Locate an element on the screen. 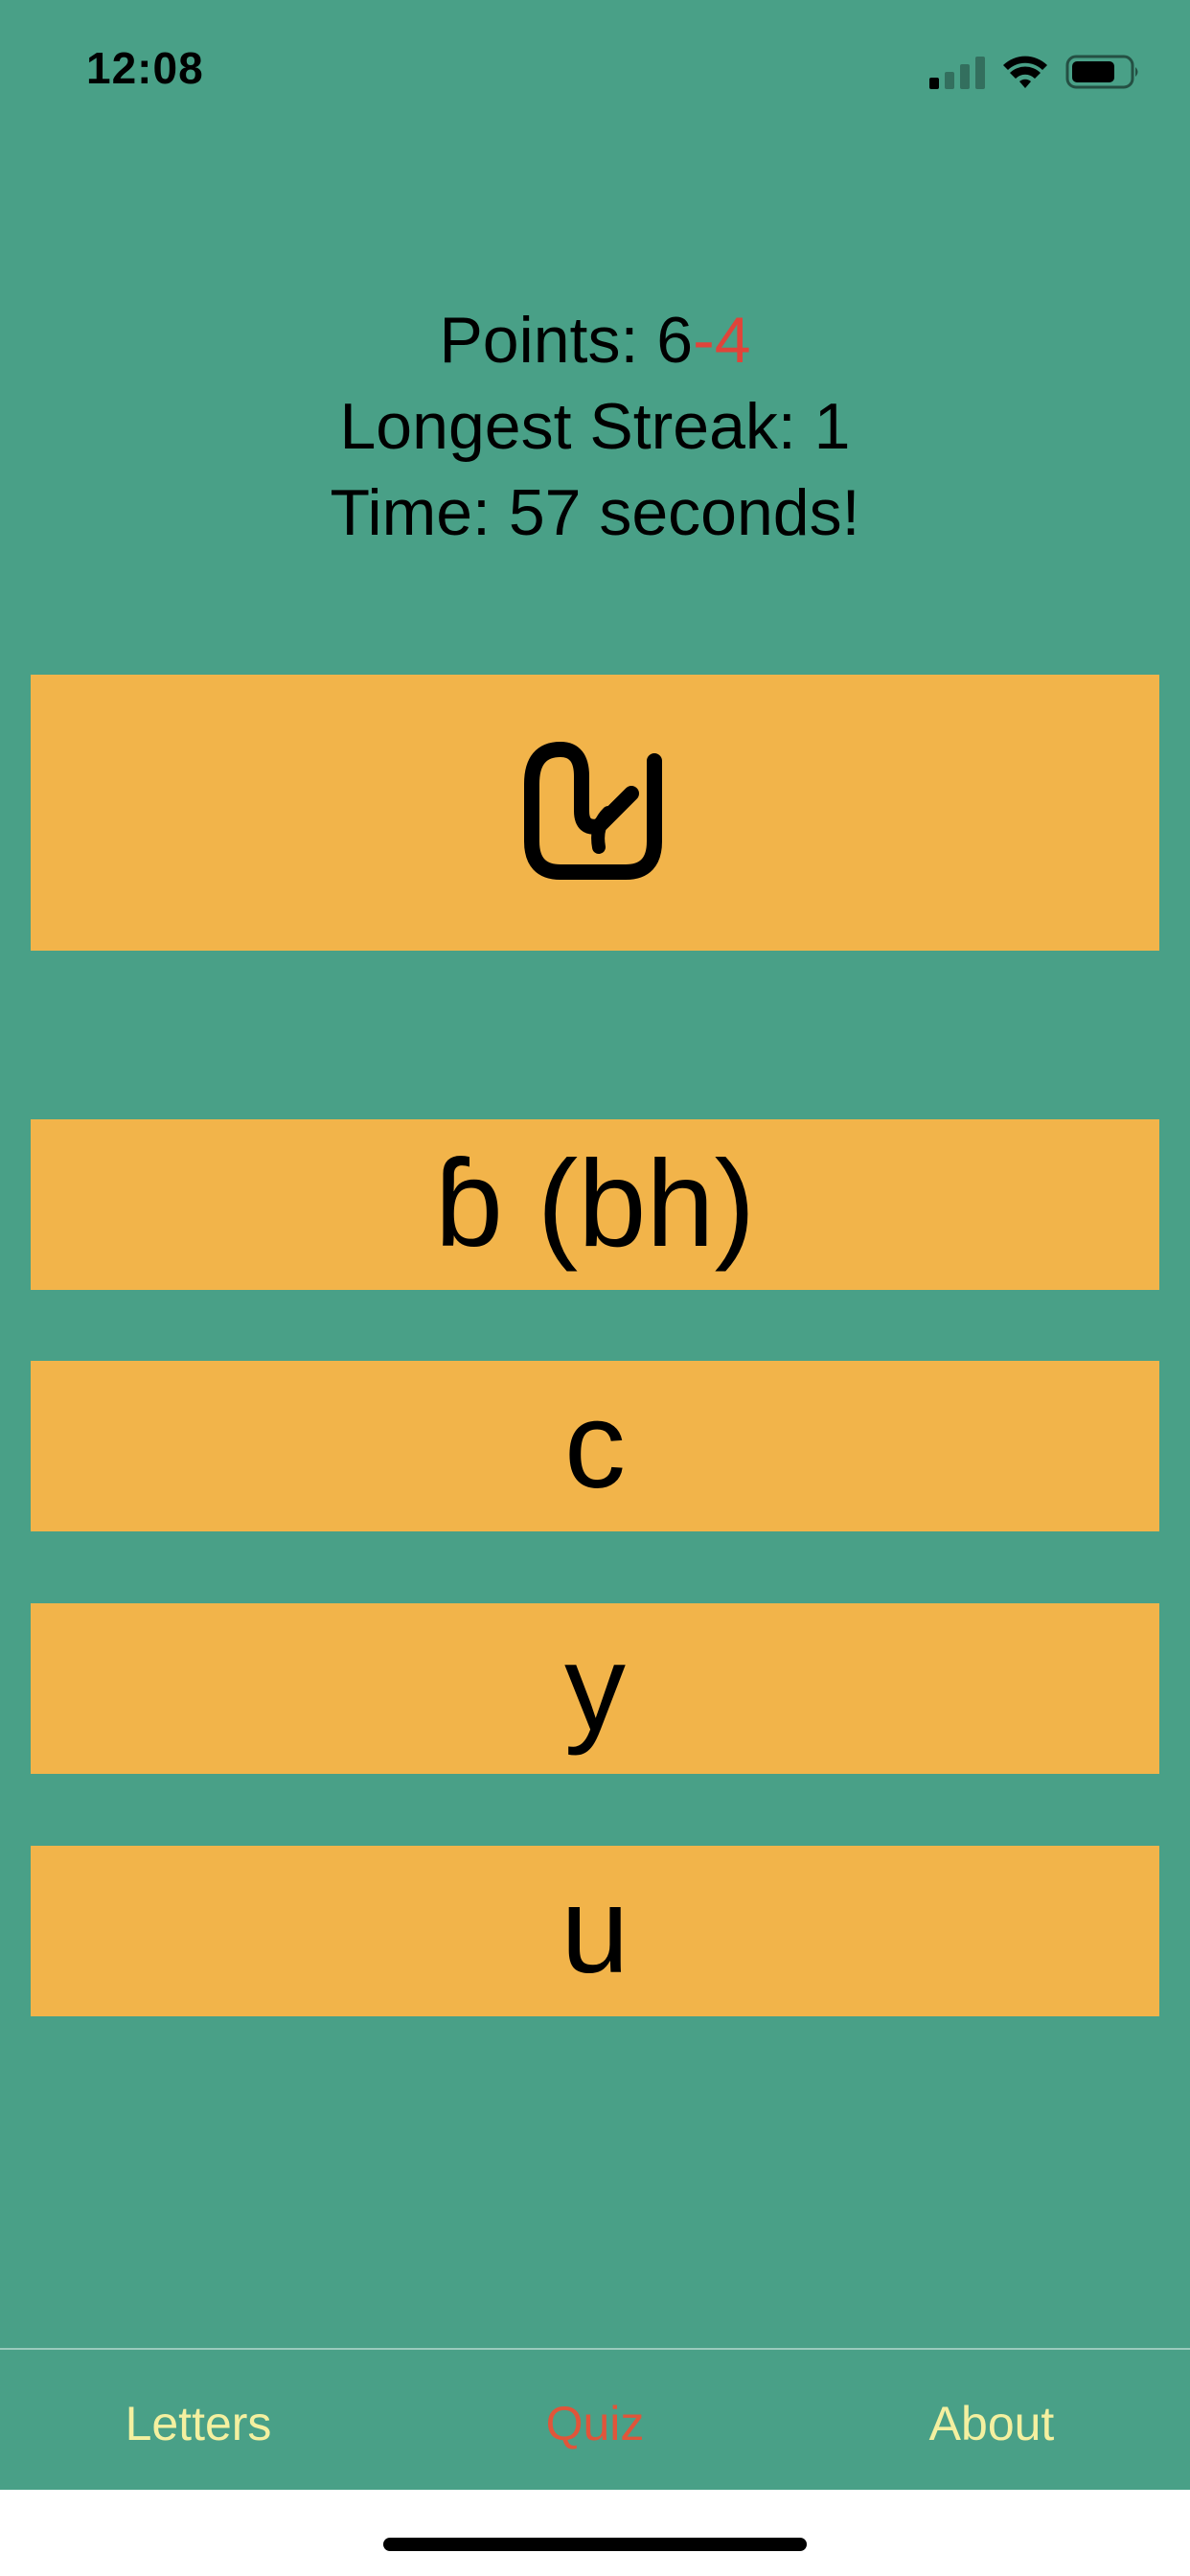  answer-button-4: u is located at coordinates (595, 1931).